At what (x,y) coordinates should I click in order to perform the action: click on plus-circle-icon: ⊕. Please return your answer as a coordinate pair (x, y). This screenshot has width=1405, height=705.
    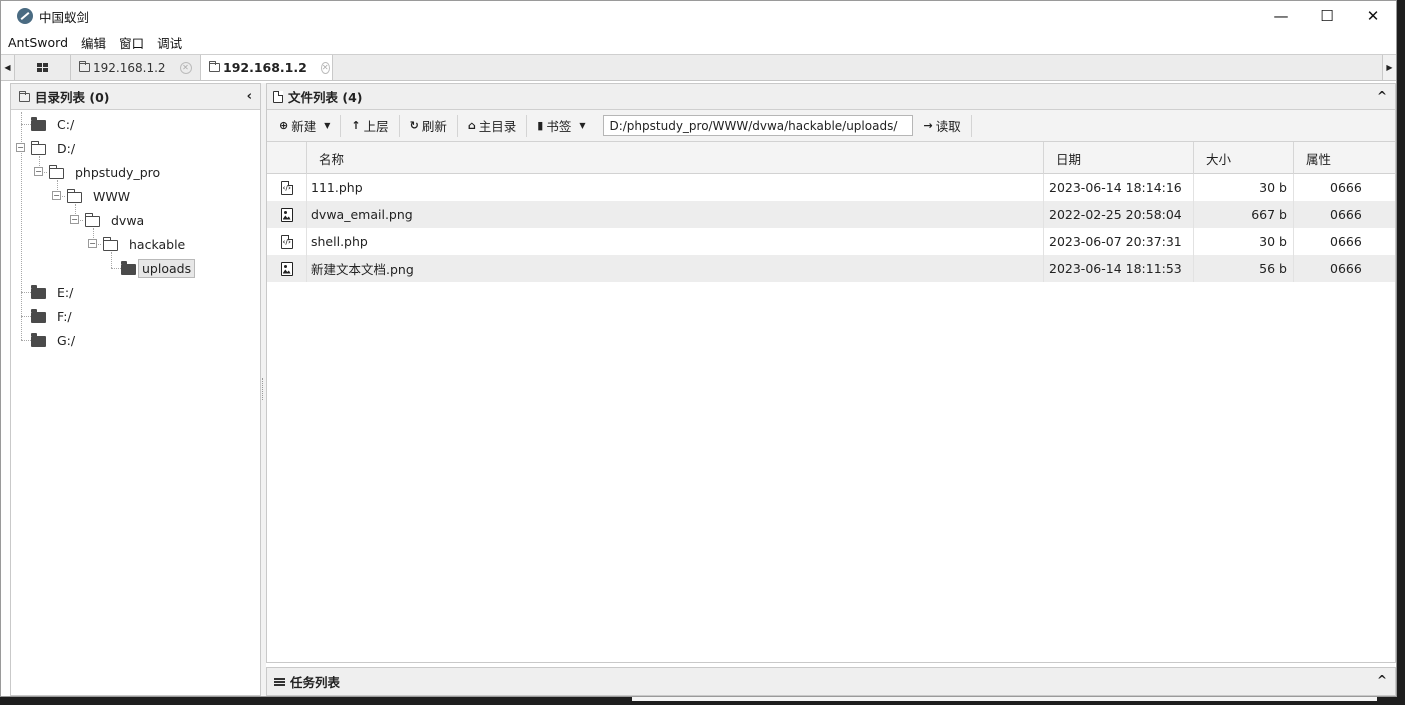
    Looking at the image, I should click on (284, 125).